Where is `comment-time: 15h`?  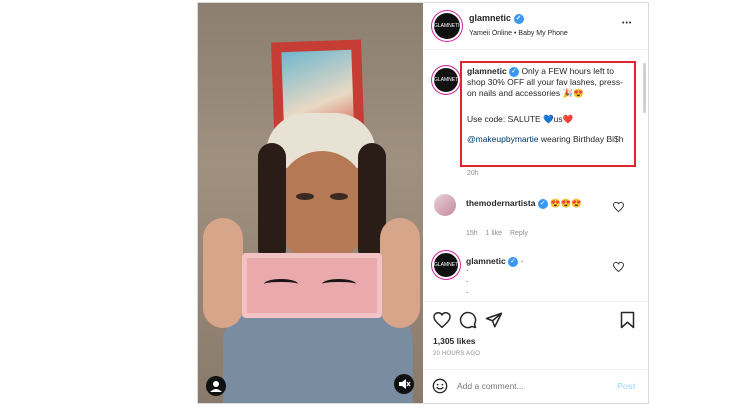
comment-time: 15h is located at coordinates (472, 233).